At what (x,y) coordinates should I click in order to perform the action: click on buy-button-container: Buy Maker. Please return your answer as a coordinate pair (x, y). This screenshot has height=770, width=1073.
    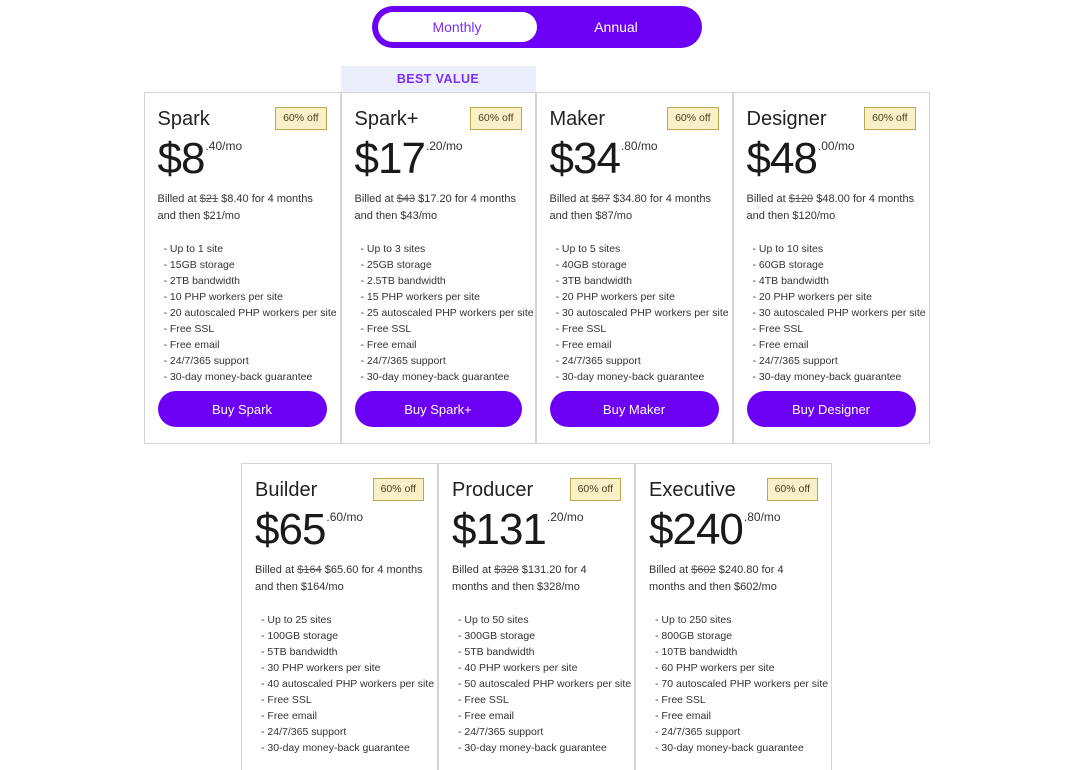
    Looking at the image, I should click on (634, 417).